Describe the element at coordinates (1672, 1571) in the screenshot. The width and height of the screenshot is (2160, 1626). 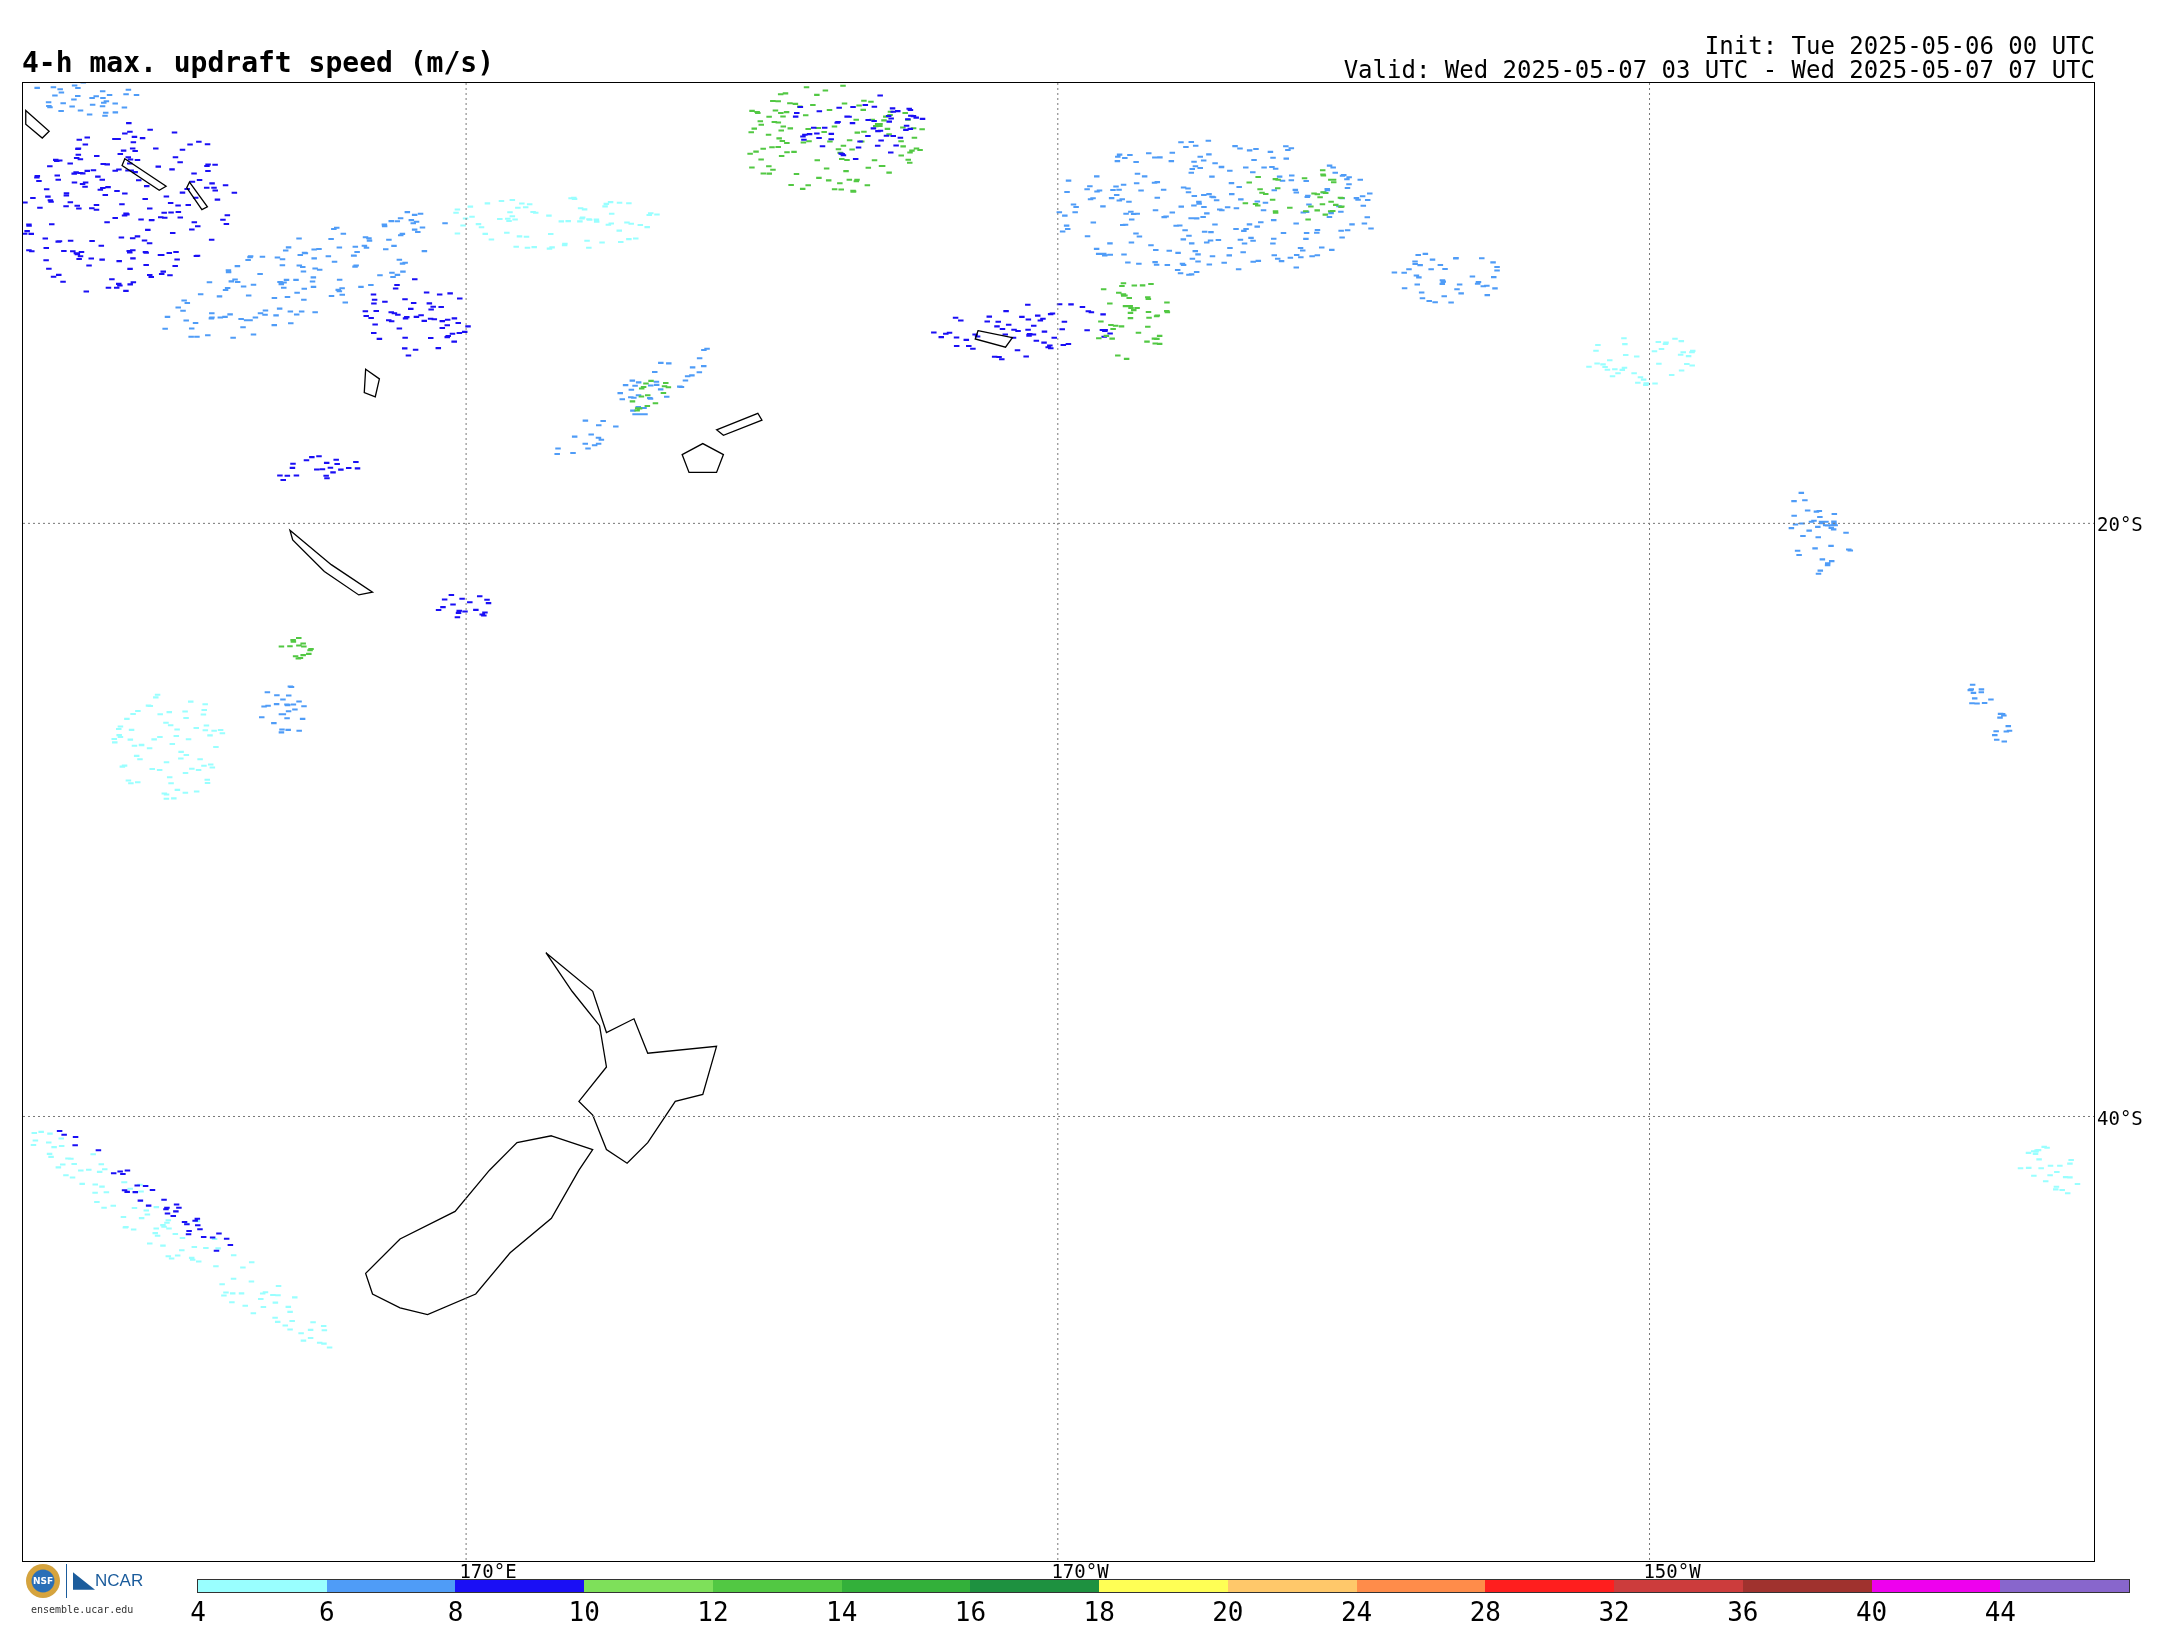
I see `longitude-label: 150°W` at that location.